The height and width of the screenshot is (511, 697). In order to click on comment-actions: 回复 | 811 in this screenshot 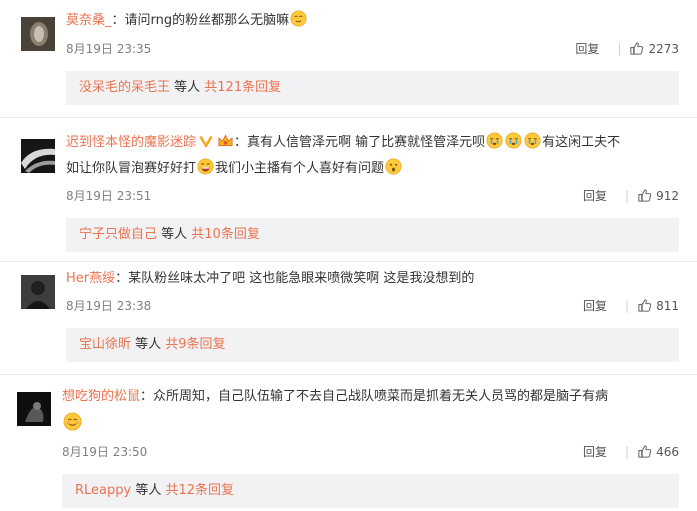, I will do `click(631, 306)`.